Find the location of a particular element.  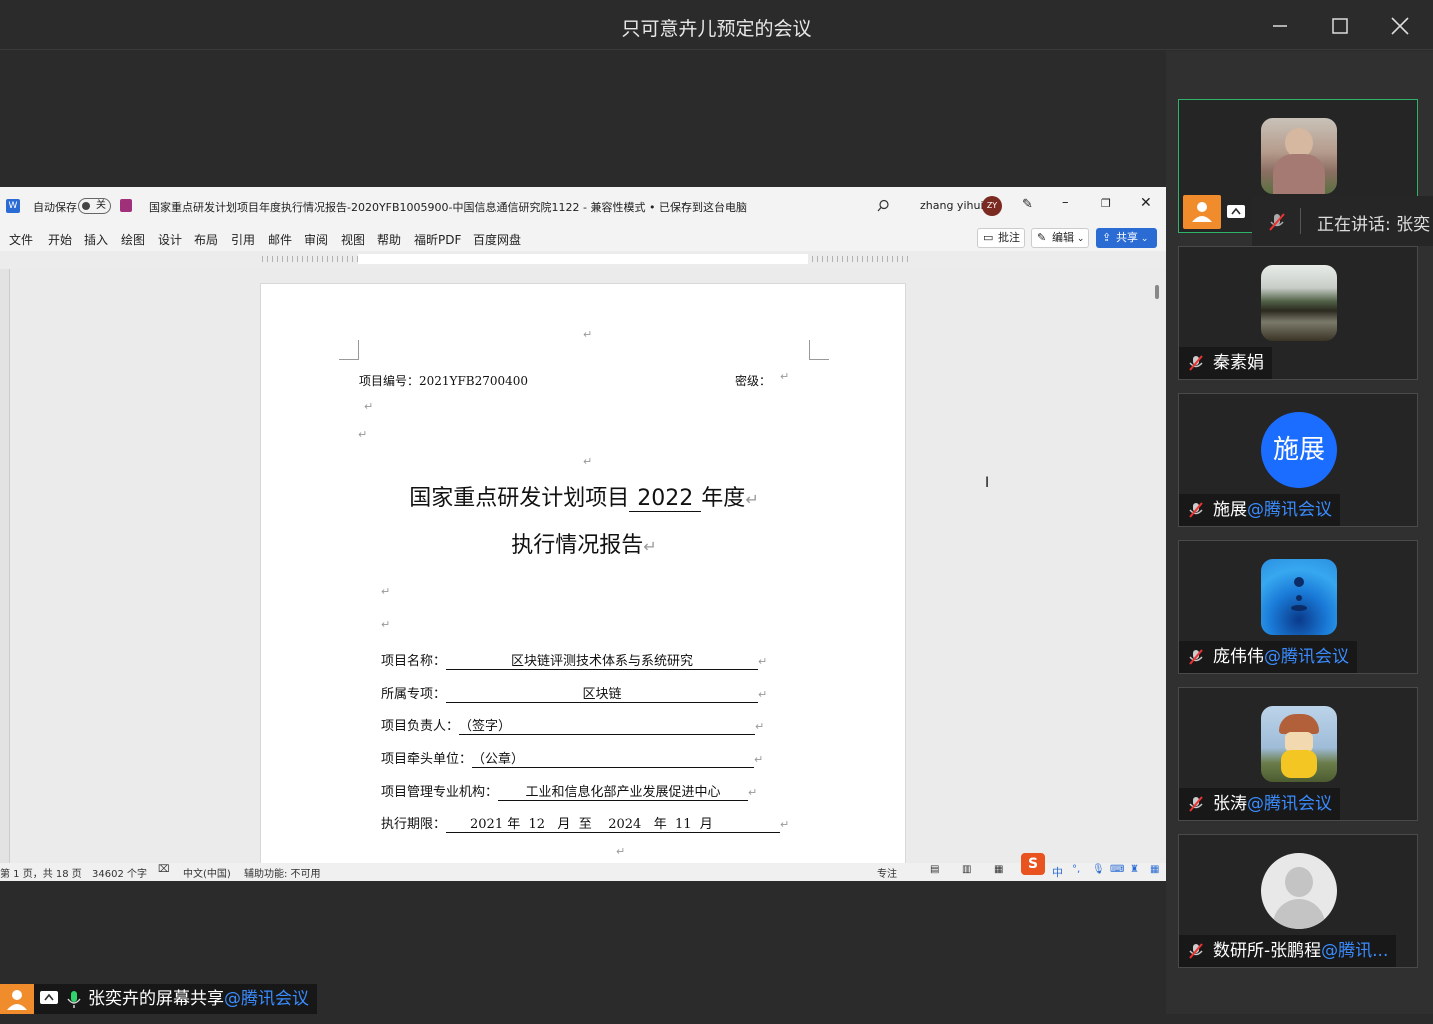

comment-button: ▭ 批注 is located at coordinates (1001, 238).